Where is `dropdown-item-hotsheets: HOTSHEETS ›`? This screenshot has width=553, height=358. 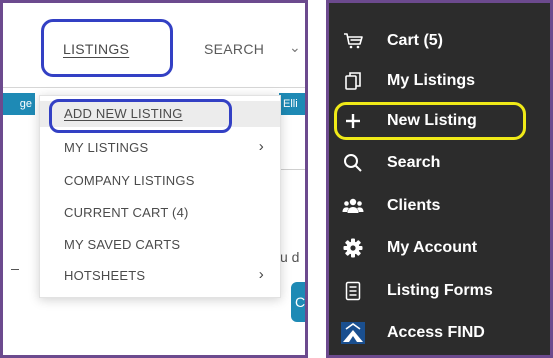 dropdown-item-hotsheets: HOTSHEETS › is located at coordinates (160, 276).